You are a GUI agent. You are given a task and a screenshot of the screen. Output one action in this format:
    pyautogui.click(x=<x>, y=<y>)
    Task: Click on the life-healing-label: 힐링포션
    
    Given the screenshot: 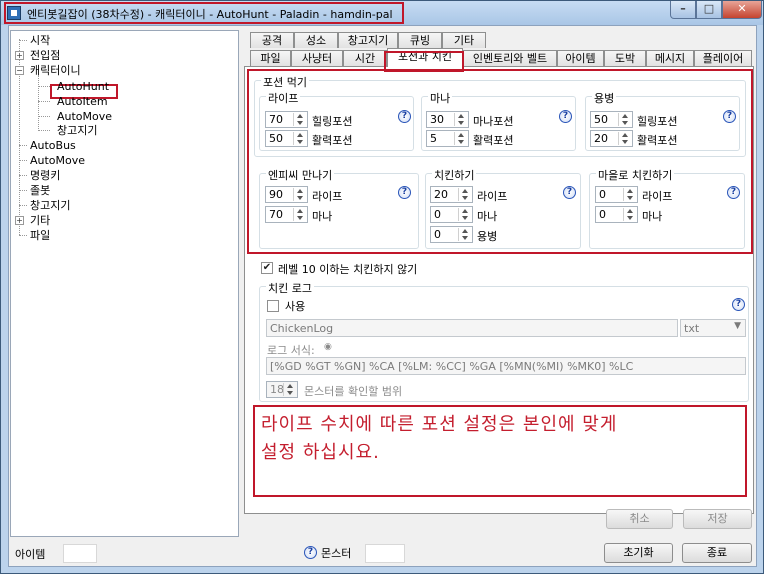 What is the action you would take?
    pyautogui.click(x=332, y=121)
    